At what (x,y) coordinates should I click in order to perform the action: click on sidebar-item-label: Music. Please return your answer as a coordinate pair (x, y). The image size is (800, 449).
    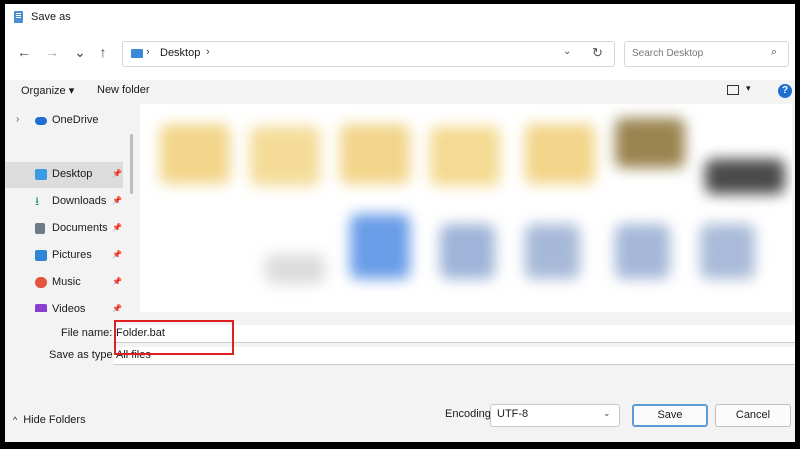
    Looking at the image, I should click on (66, 282).